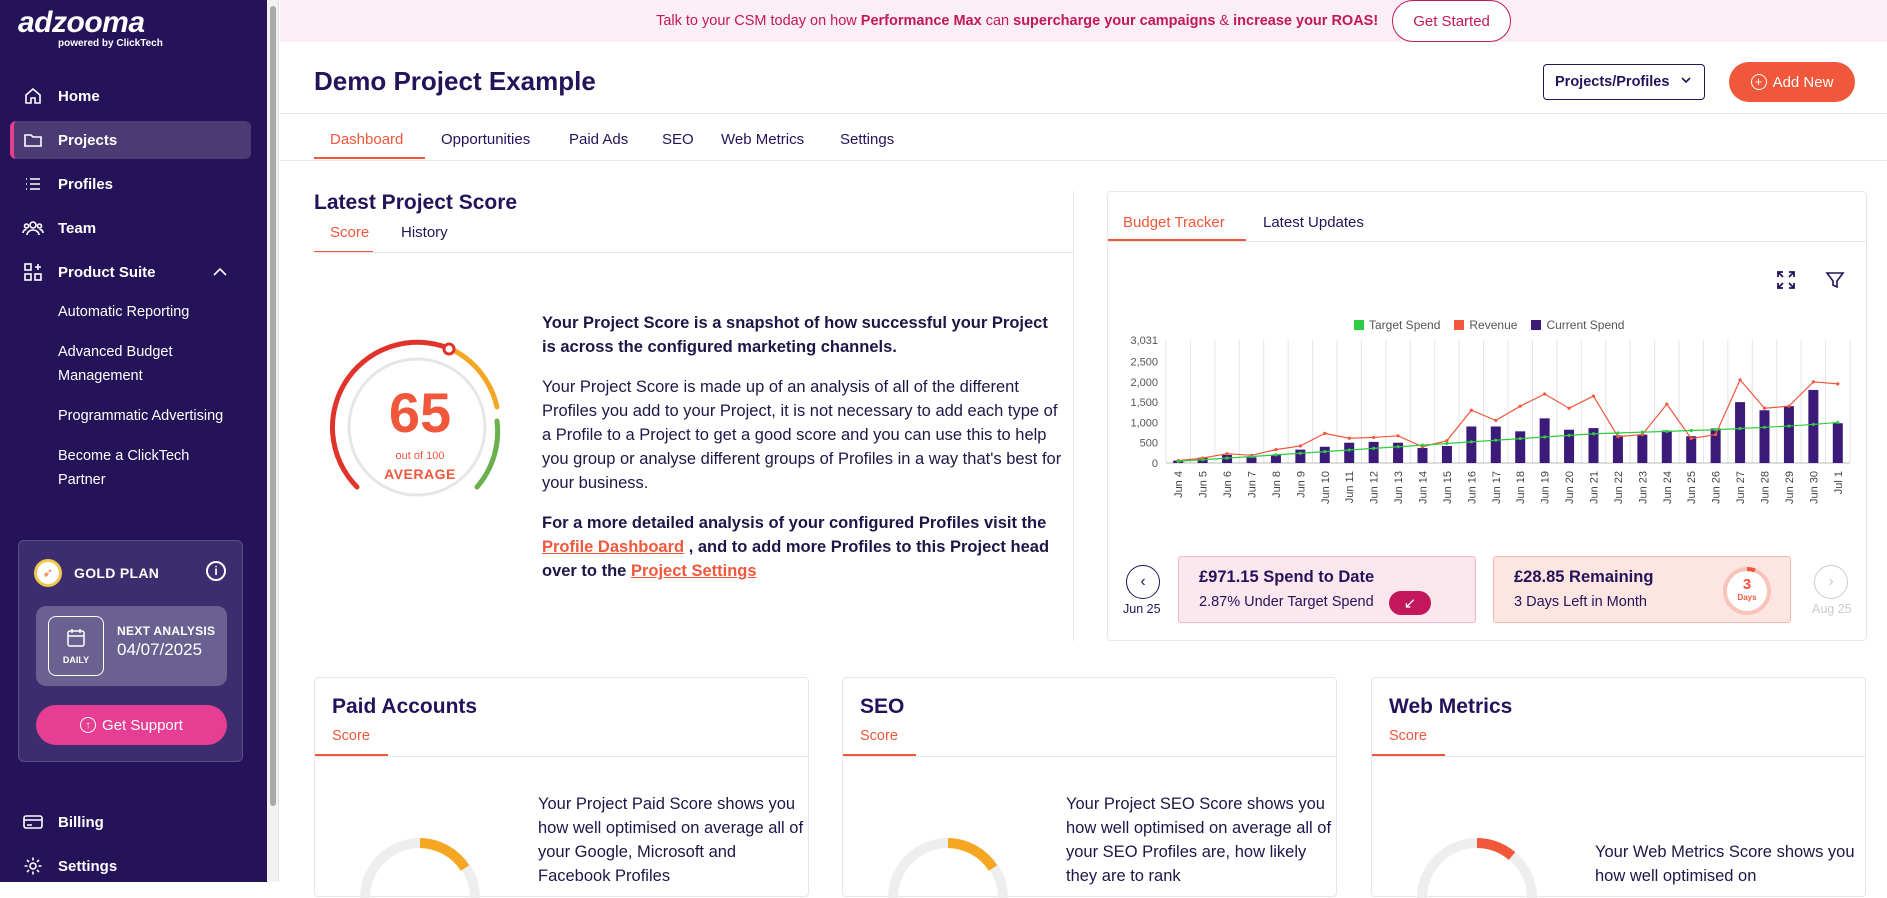  Describe the element at coordinates (485, 139) in the screenshot. I see `tab-opportunities: Opportunities` at that location.